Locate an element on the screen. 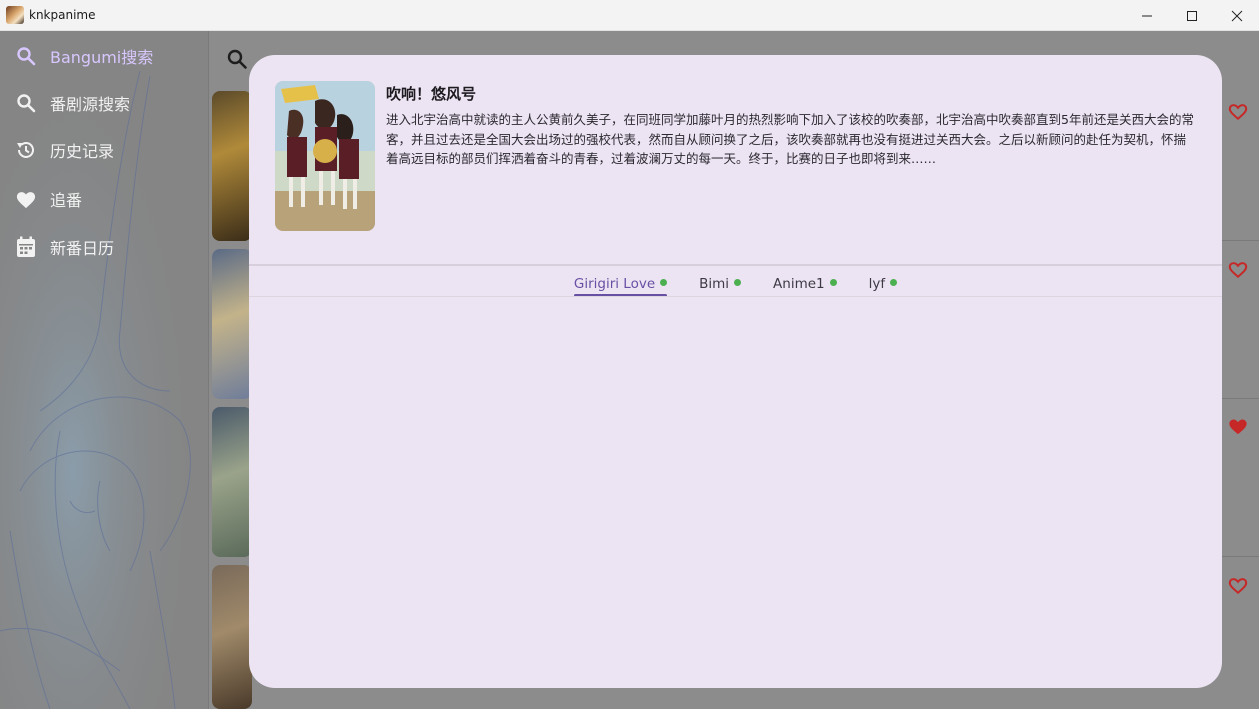  favorite-filled-icon is located at coordinates (1238, 426).